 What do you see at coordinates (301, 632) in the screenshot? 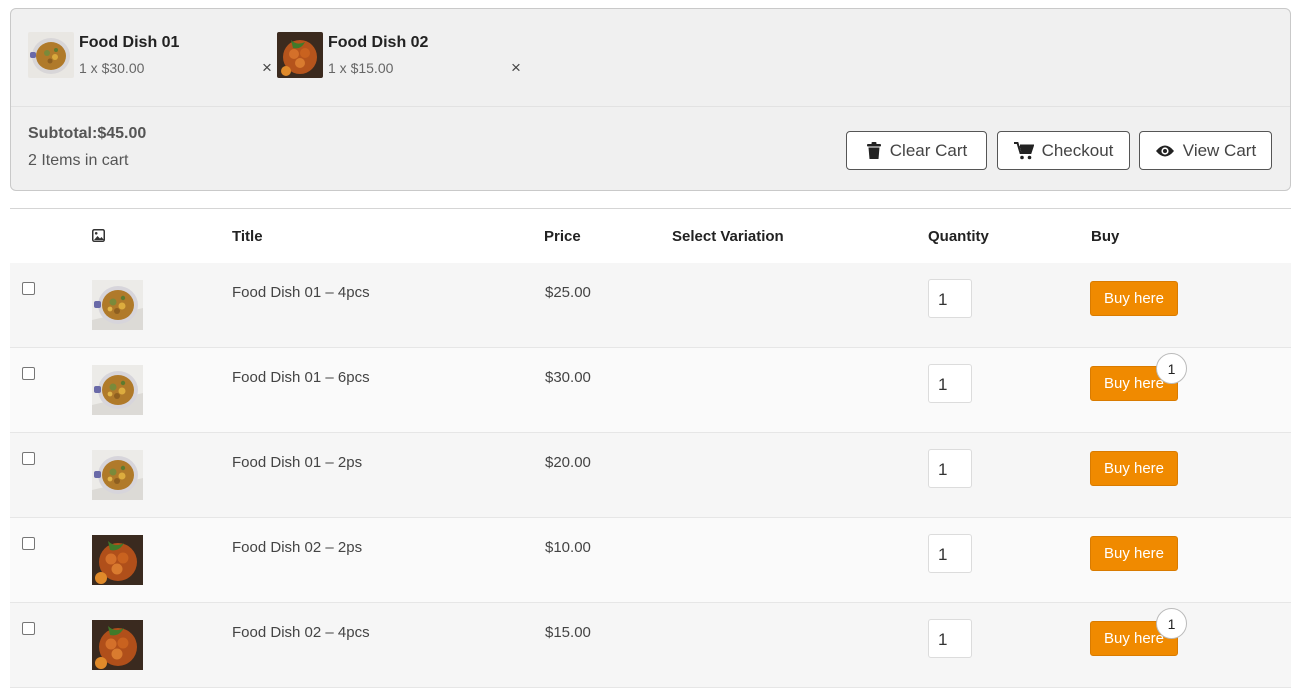
I see `product-title: Food Dish 02 – 4pcs` at bounding box center [301, 632].